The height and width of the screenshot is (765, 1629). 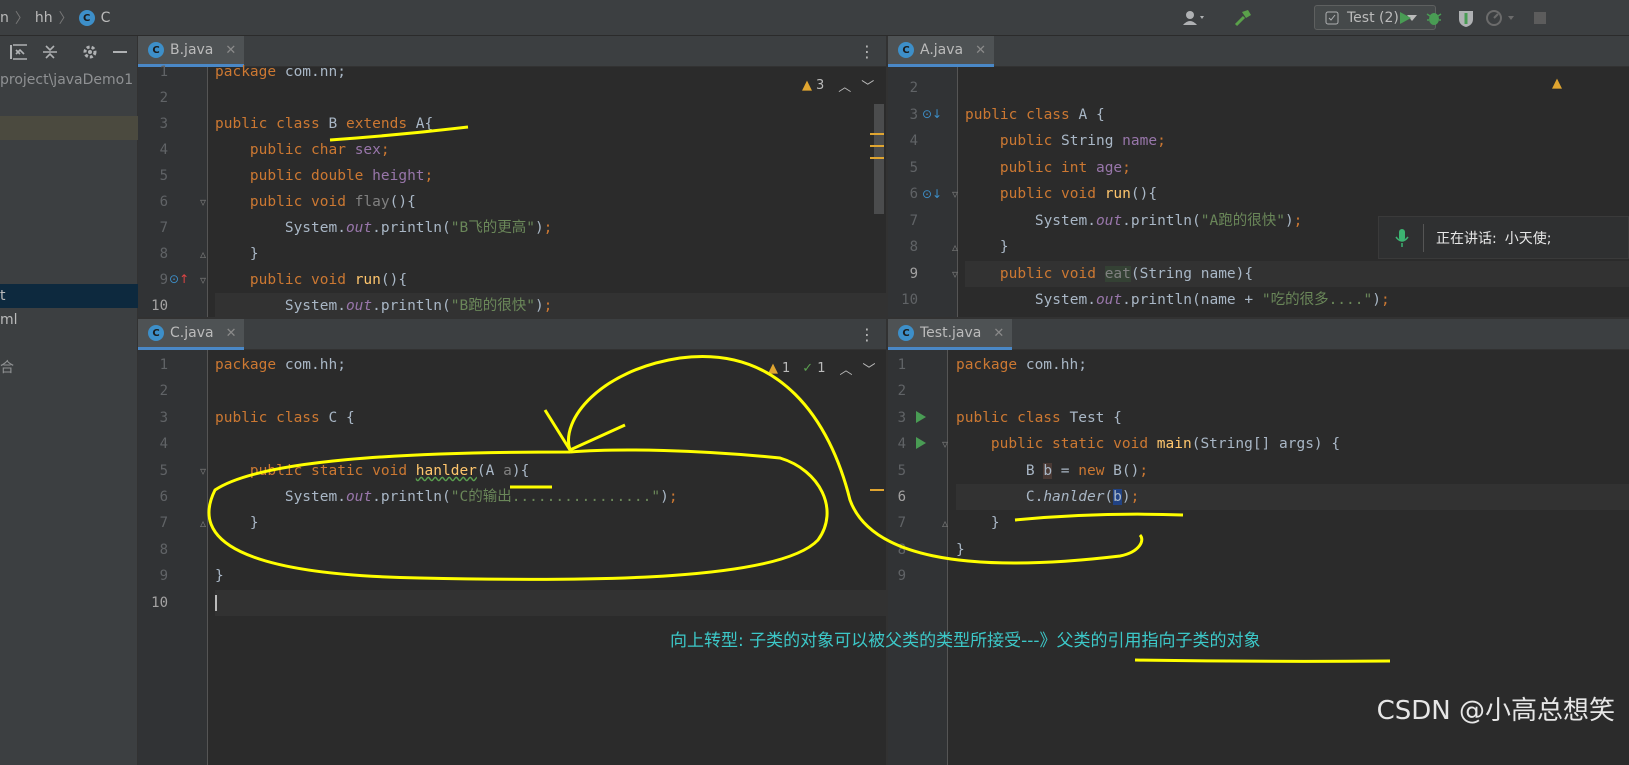 I want to click on horizontal-splitter, so click(x=883, y=318).